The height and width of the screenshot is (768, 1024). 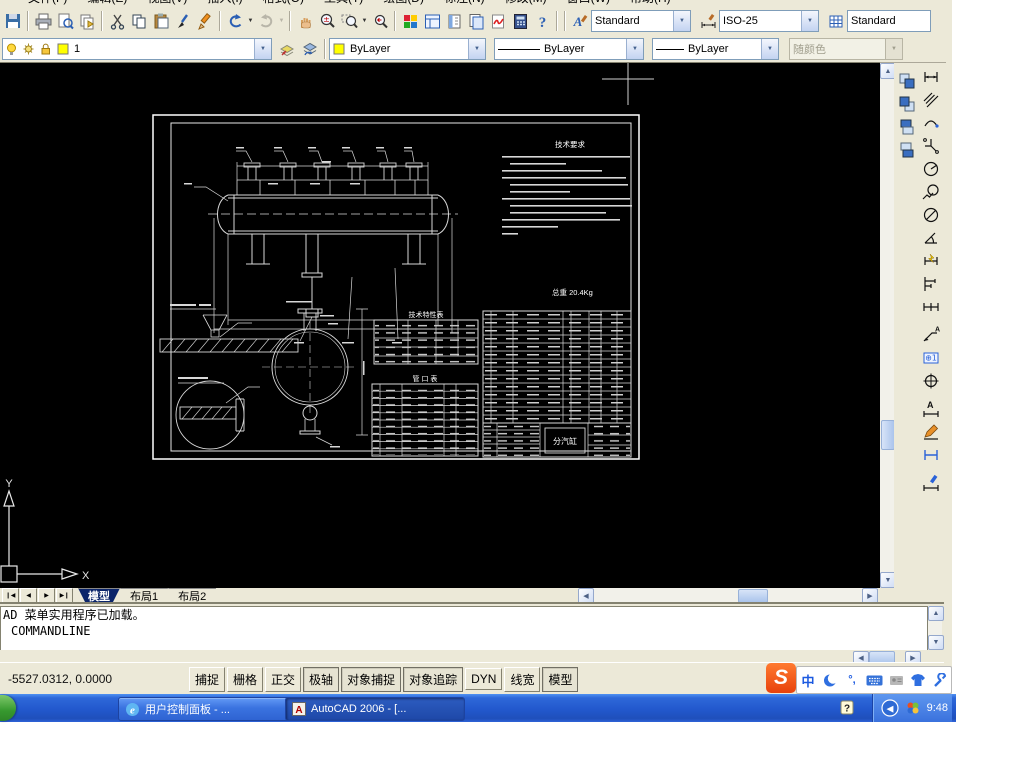 I want to click on lineweight-dropdown-icon: ▼, so click(x=769, y=49).